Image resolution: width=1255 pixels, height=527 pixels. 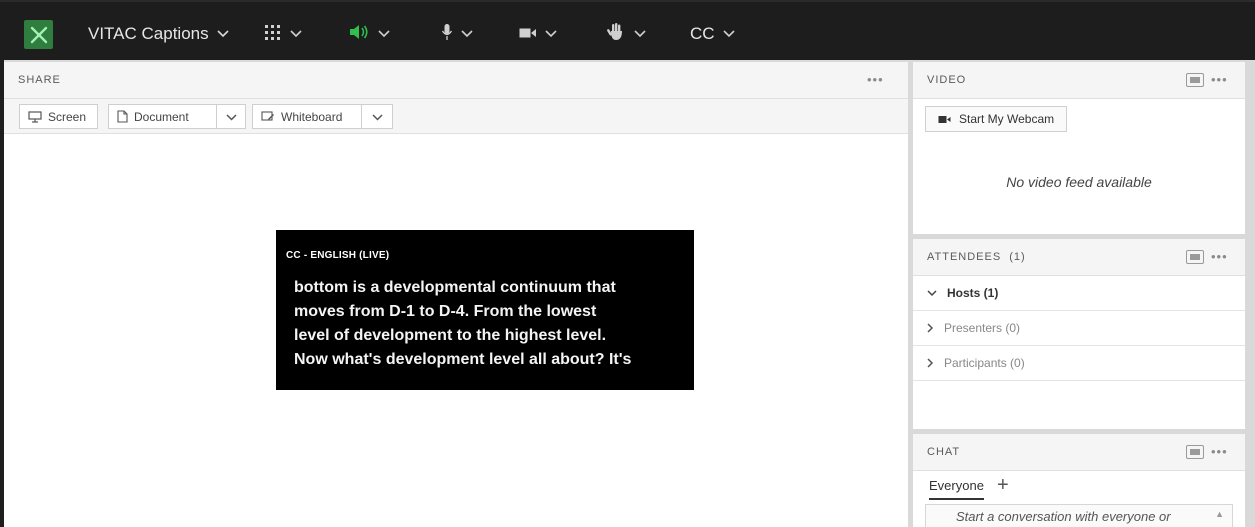 What do you see at coordinates (283, 34) in the screenshot?
I see `layouts-menu` at bounding box center [283, 34].